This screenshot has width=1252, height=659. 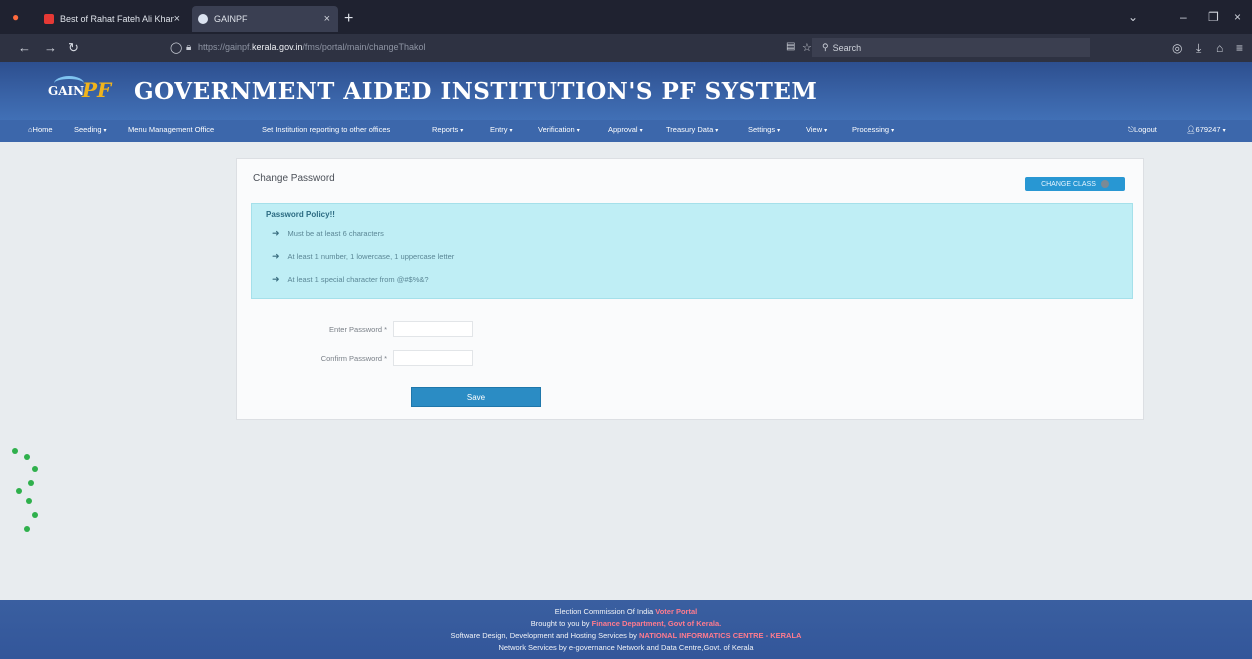 I want to click on voter-portal-link: Voter Portal, so click(x=676, y=611).